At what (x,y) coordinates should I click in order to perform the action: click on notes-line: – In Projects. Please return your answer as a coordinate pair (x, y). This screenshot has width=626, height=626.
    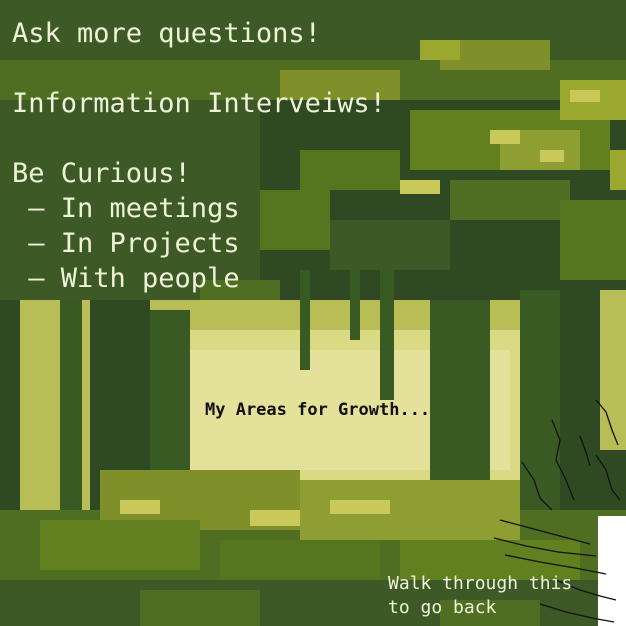
    Looking at the image, I should click on (126, 243).